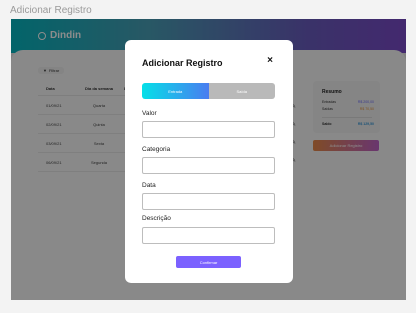  I want to click on categoria-input, so click(208, 165).